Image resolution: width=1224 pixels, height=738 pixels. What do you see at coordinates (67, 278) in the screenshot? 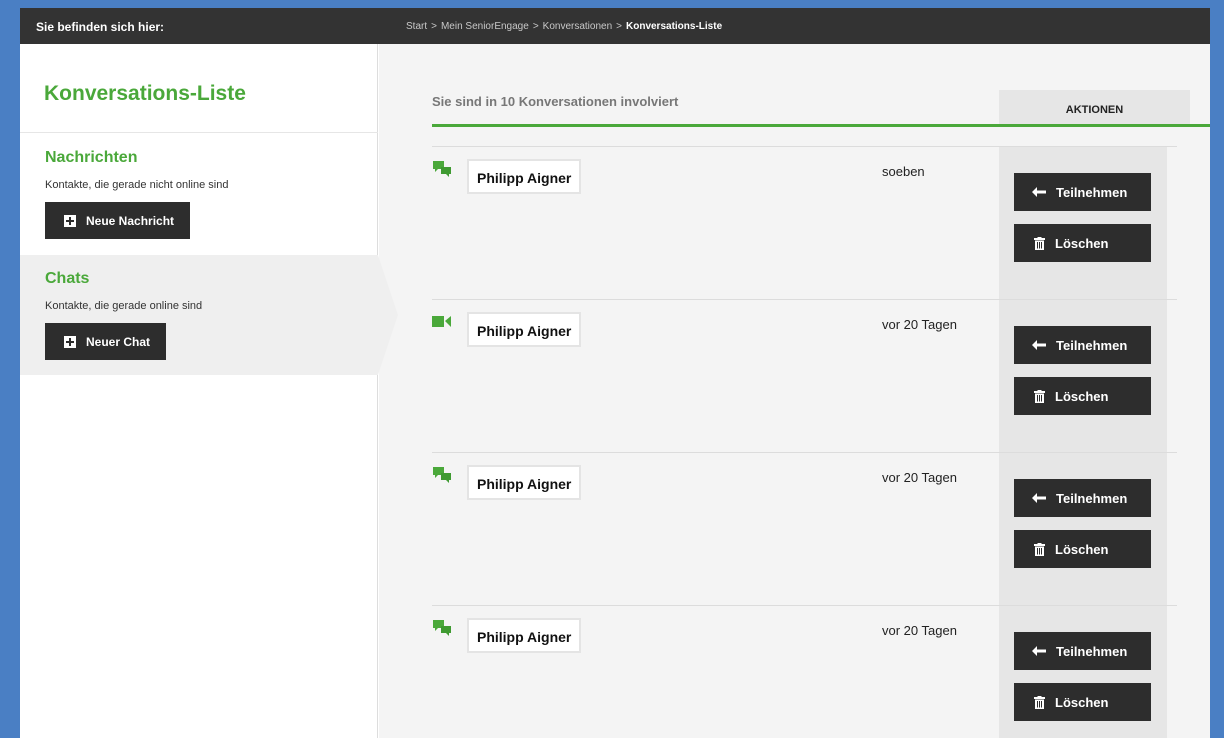
I see `chats-heading: Chats` at bounding box center [67, 278].